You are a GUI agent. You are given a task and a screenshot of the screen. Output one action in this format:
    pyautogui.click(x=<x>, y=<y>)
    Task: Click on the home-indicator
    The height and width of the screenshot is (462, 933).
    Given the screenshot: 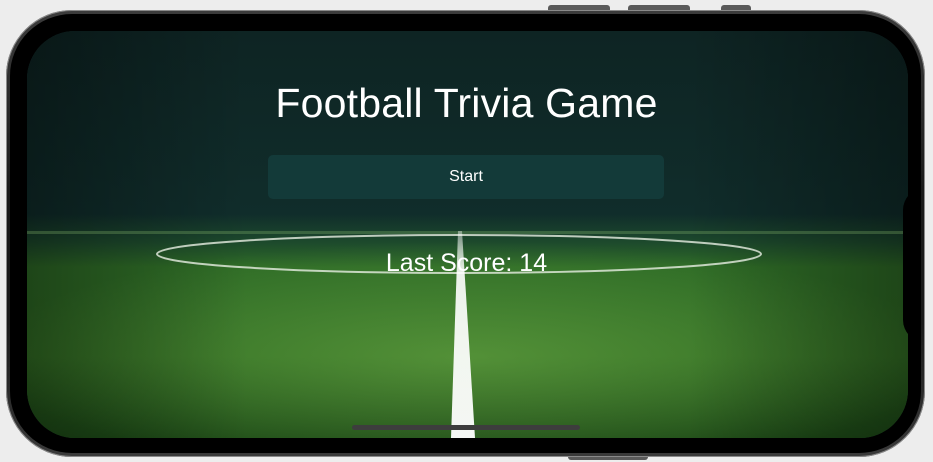 What is the action you would take?
    pyautogui.click(x=466, y=427)
    